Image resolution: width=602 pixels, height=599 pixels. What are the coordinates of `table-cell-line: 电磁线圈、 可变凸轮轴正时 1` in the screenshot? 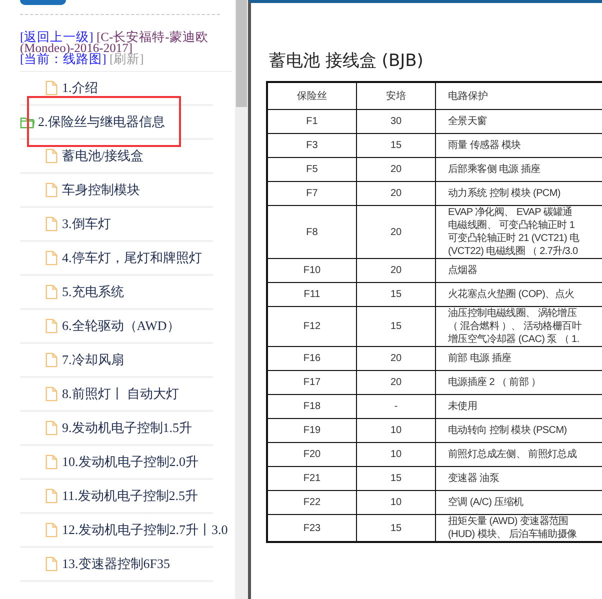 It's located at (512, 225).